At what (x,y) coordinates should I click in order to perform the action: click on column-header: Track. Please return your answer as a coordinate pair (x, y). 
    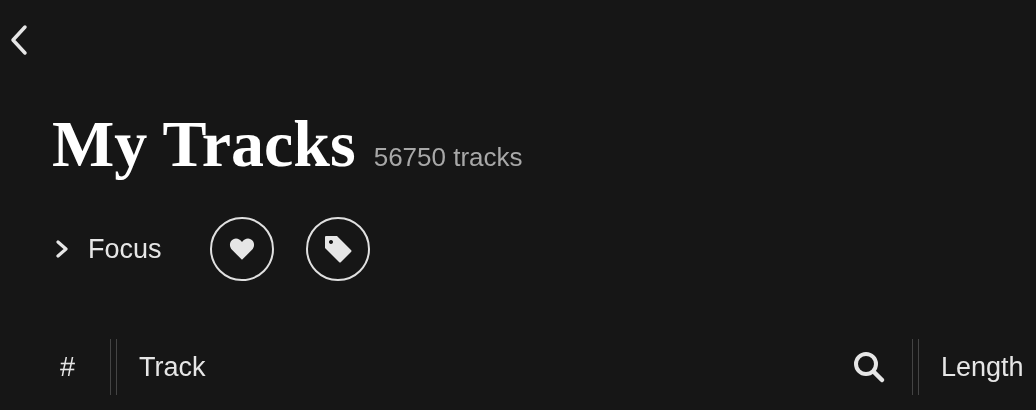
    Looking at the image, I should click on (495, 367).